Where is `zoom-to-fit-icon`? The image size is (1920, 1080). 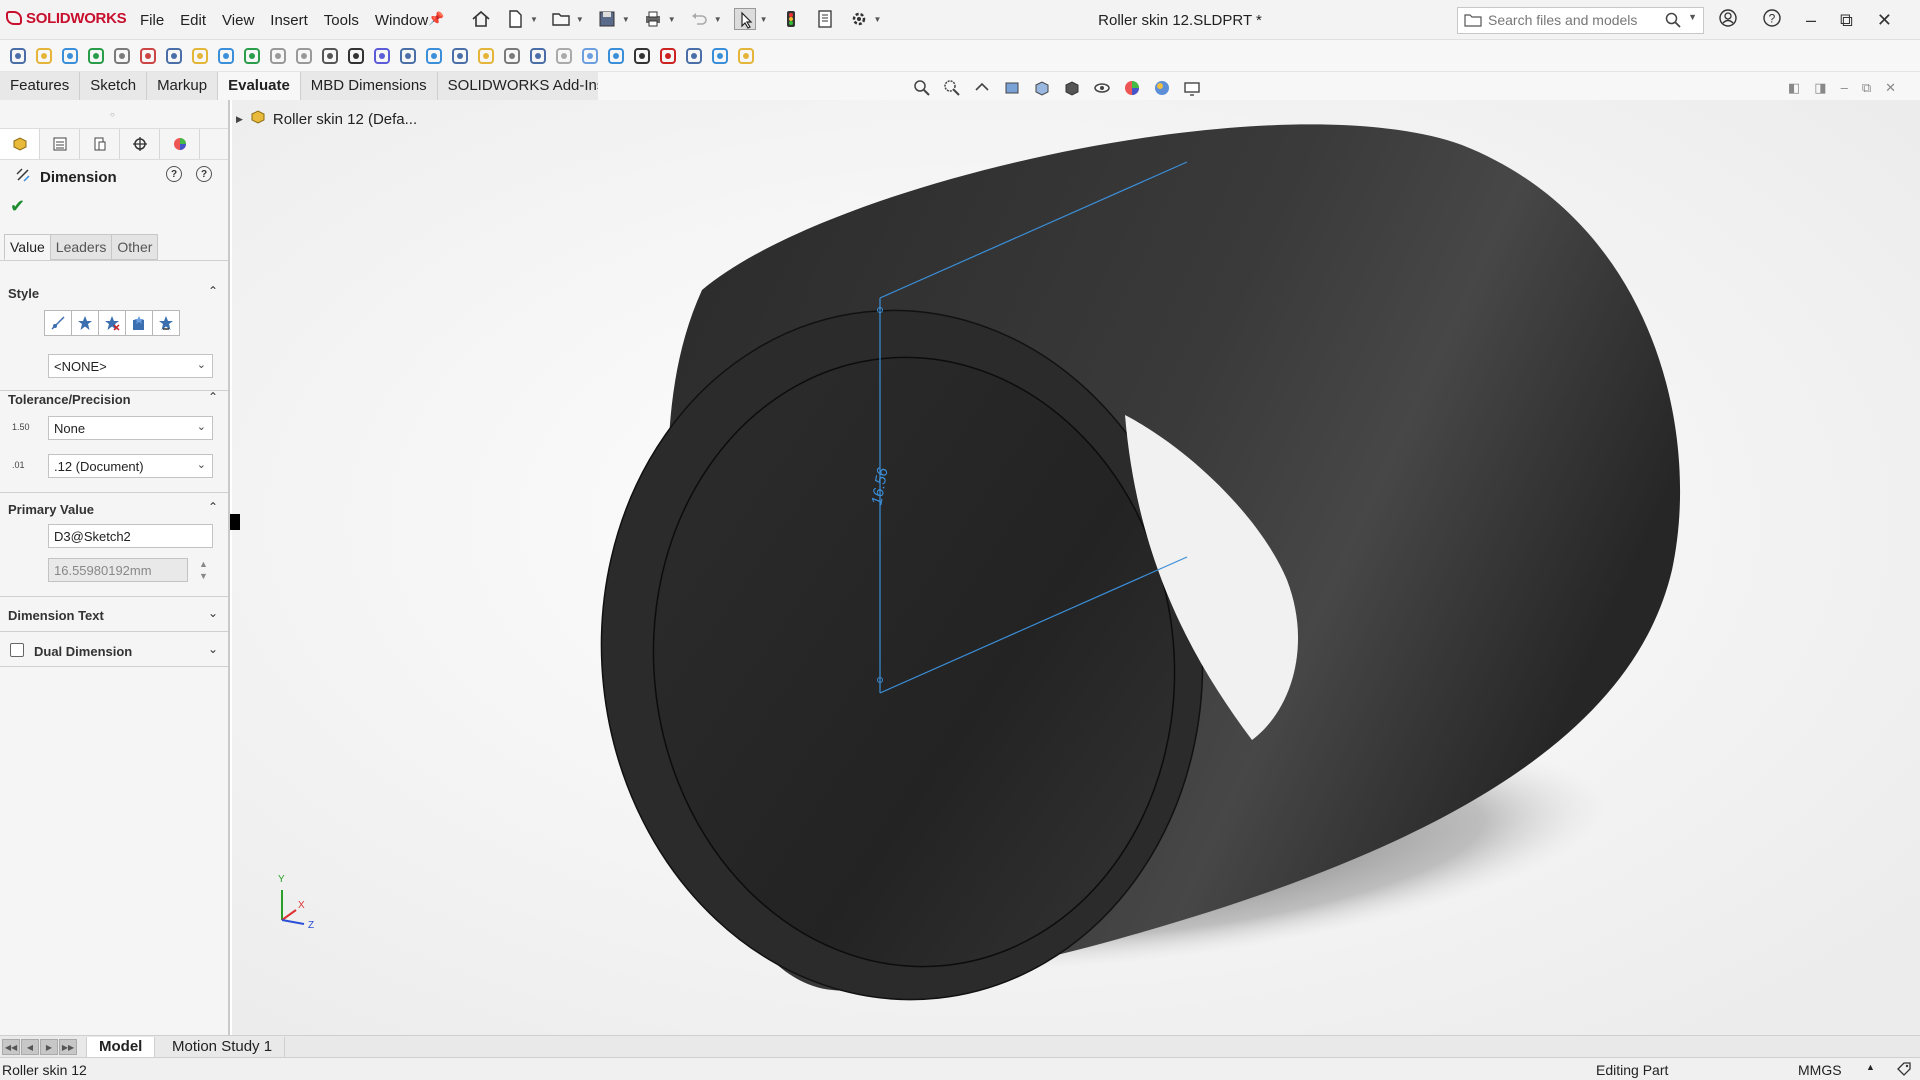
zoom-to-fit-icon is located at coordinates (922, 88).